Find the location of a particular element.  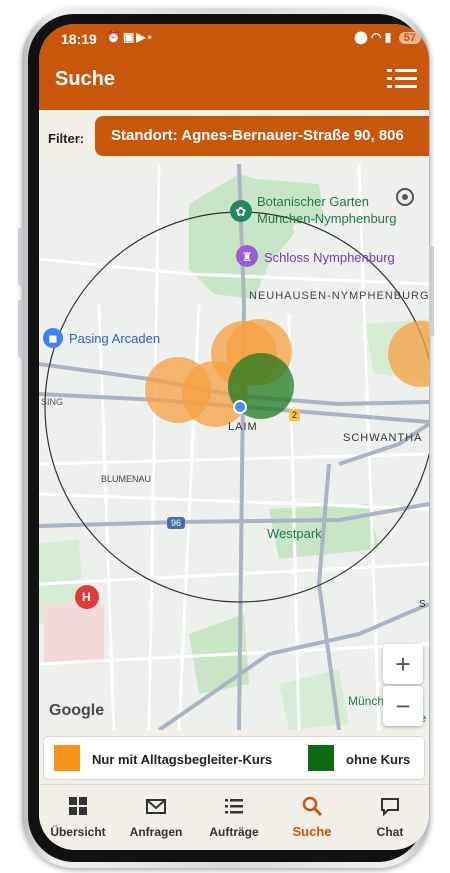

legend-swatch-orange is located at coordinates (67, 758).